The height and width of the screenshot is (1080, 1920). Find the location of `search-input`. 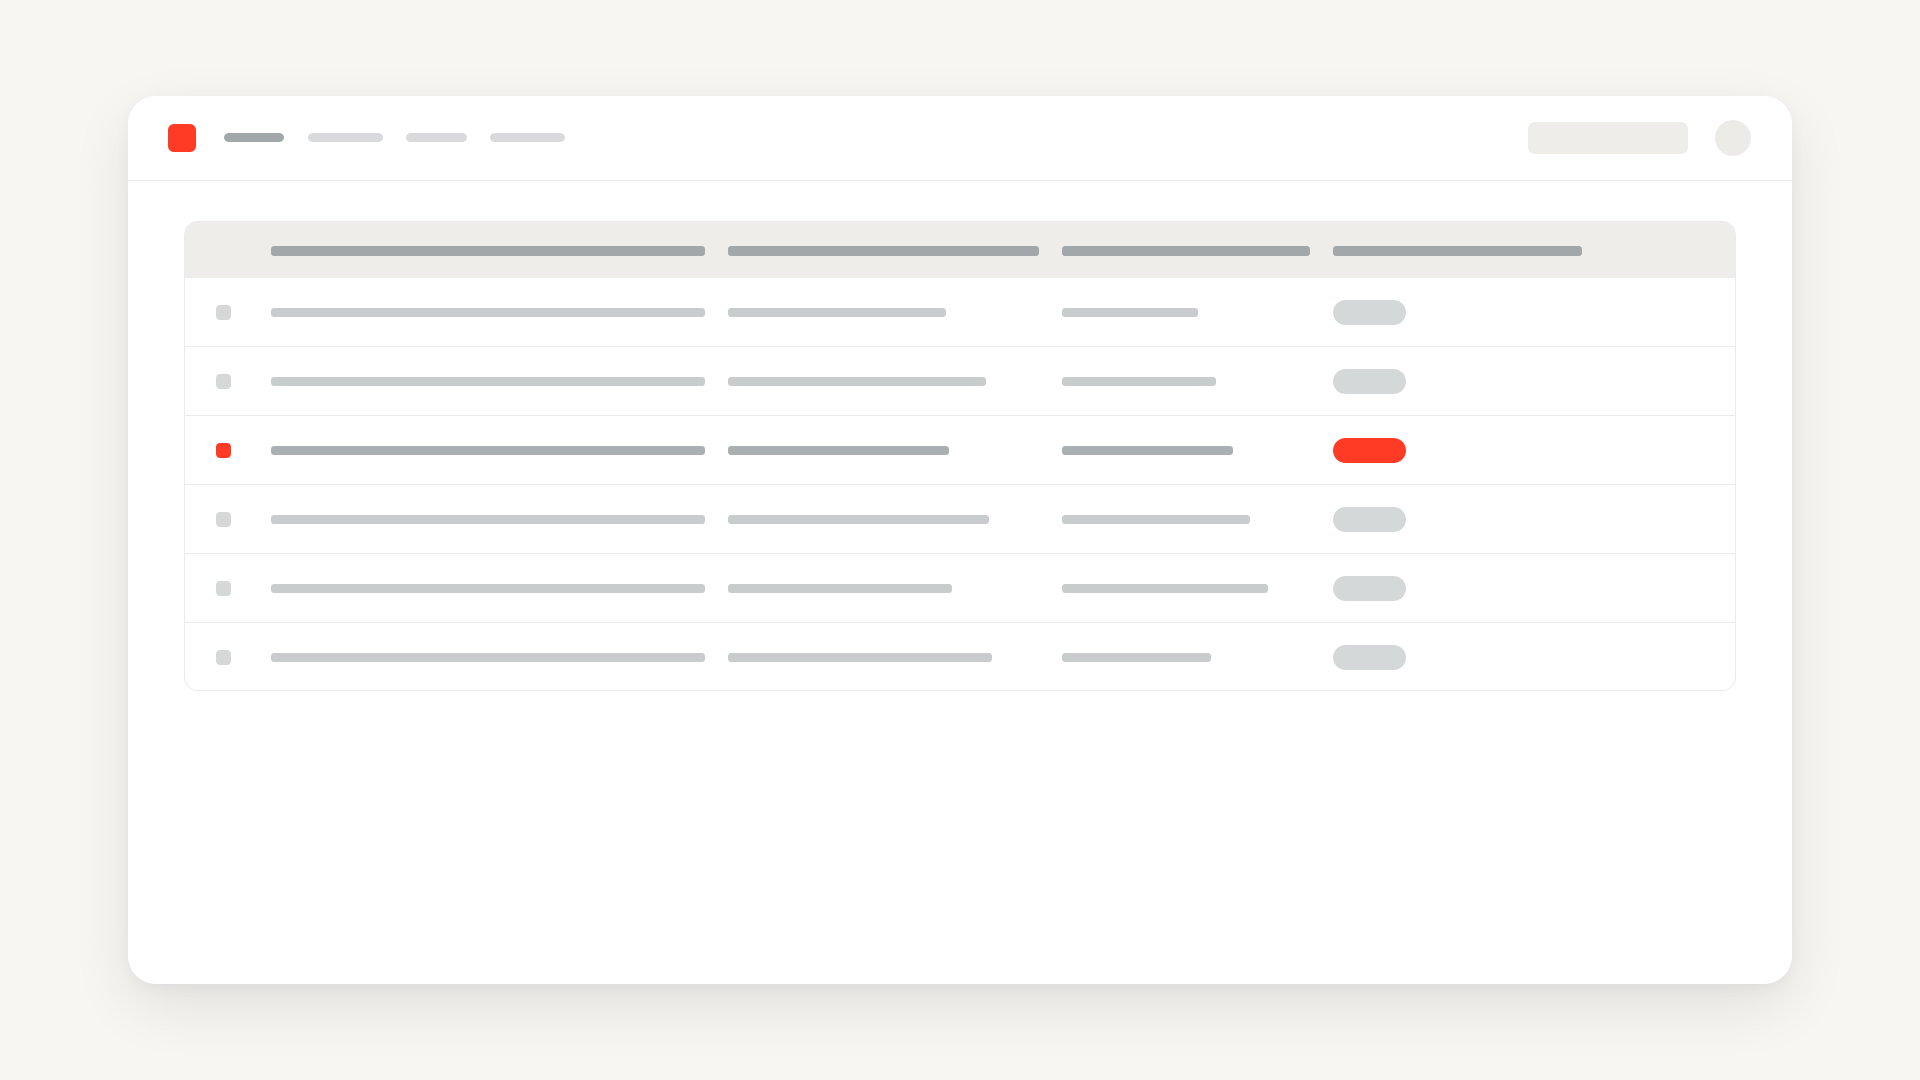

search-input is located at coordinates (1608, 138).